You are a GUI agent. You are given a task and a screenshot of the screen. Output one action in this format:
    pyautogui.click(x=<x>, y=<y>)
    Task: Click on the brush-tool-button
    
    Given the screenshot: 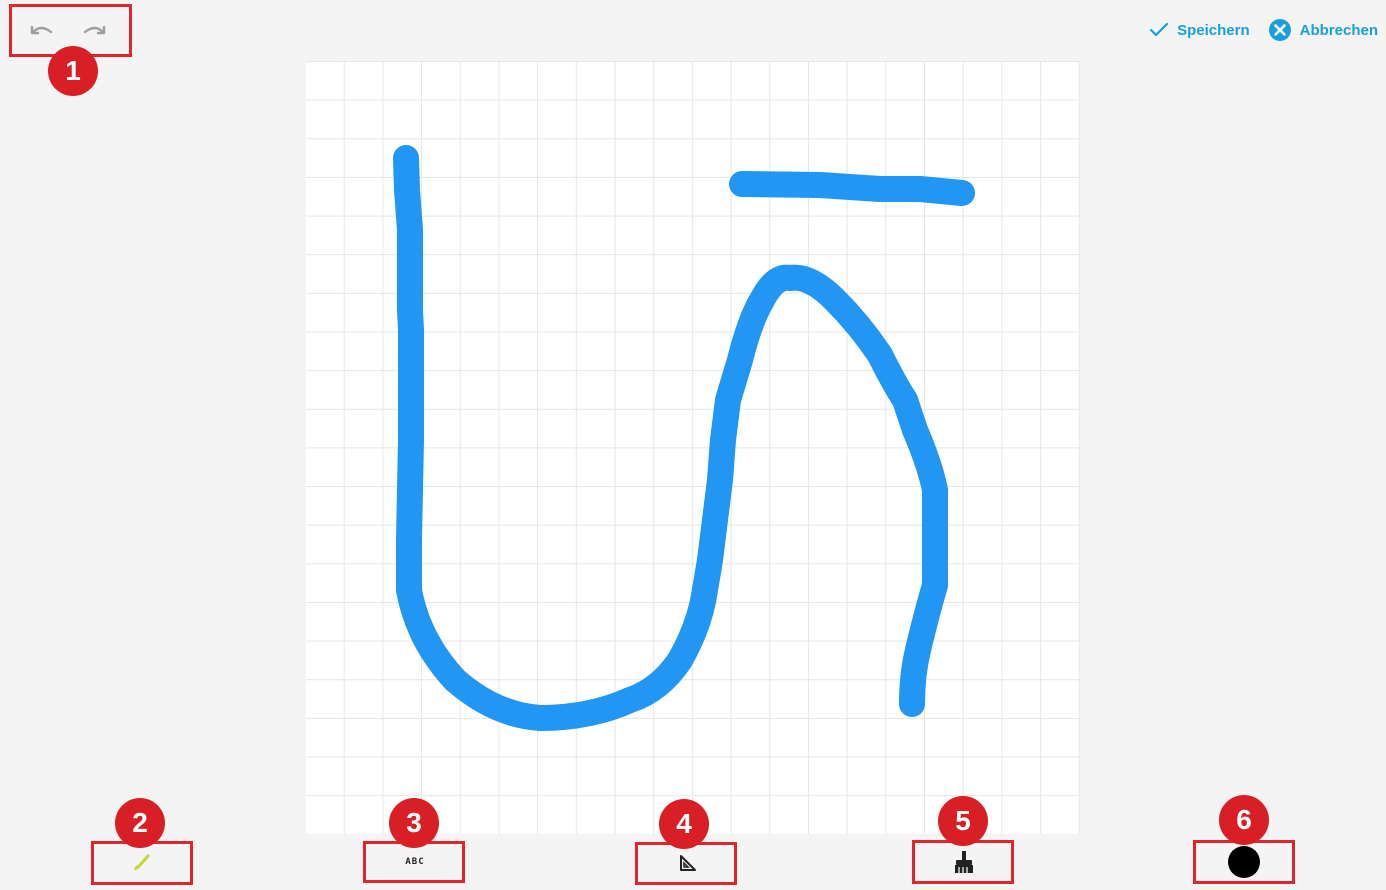 What is the action you would take?
    pyautogui.click(x=141, y=863)
    